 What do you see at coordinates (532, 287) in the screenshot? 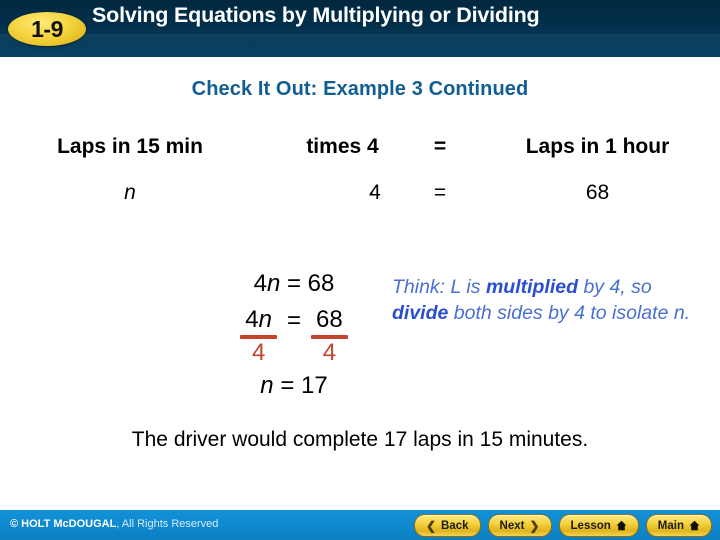
I see `think-emphasis-multiplied: multiplied` at bounding box center [532, 287].